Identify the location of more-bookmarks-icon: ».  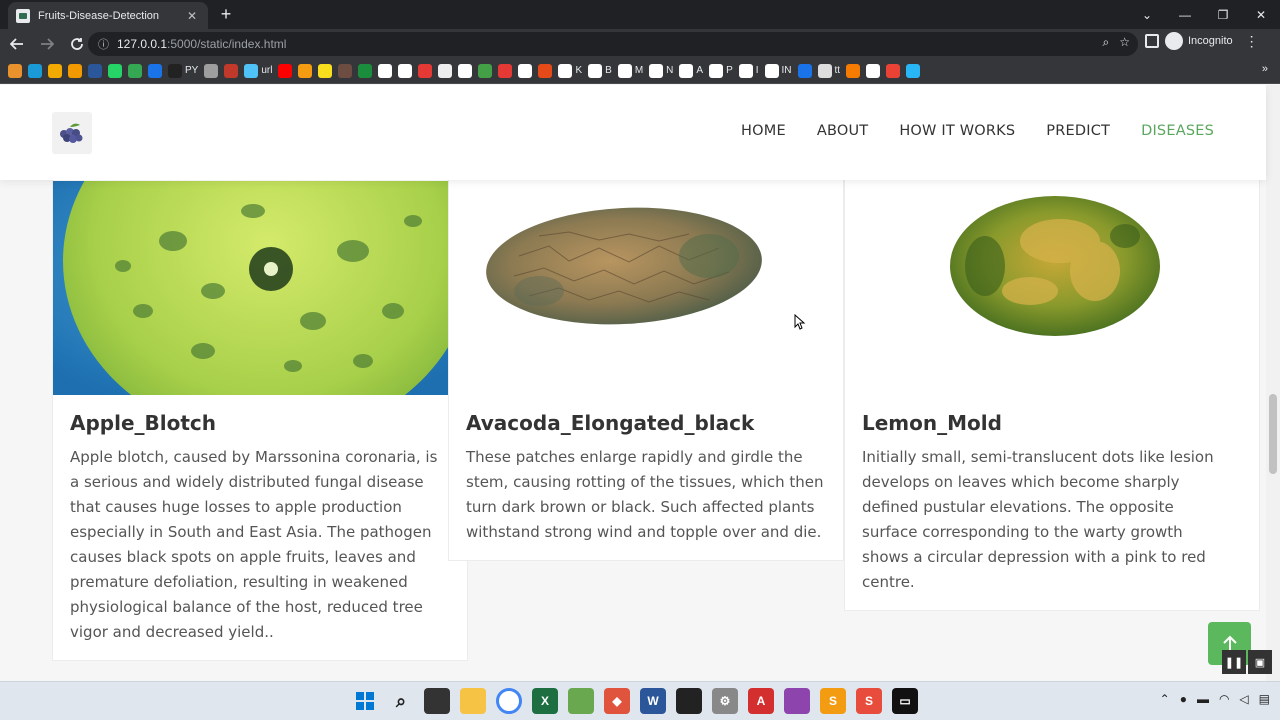
(1265, 69).